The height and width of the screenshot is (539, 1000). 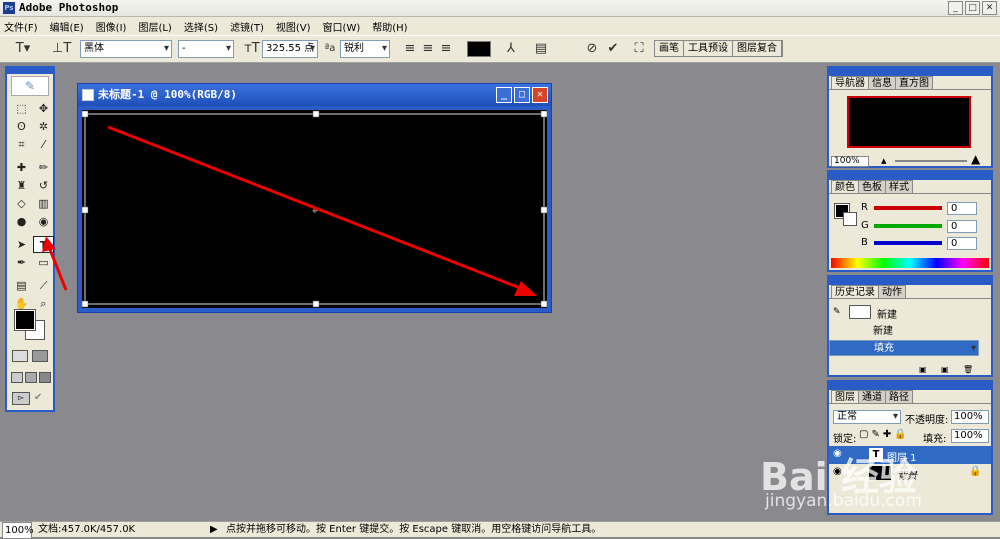 What do you see at coordinates (428, 49) in the screenshot?
I see `align-center-icon: ≡` at bounding box center [428, 49].